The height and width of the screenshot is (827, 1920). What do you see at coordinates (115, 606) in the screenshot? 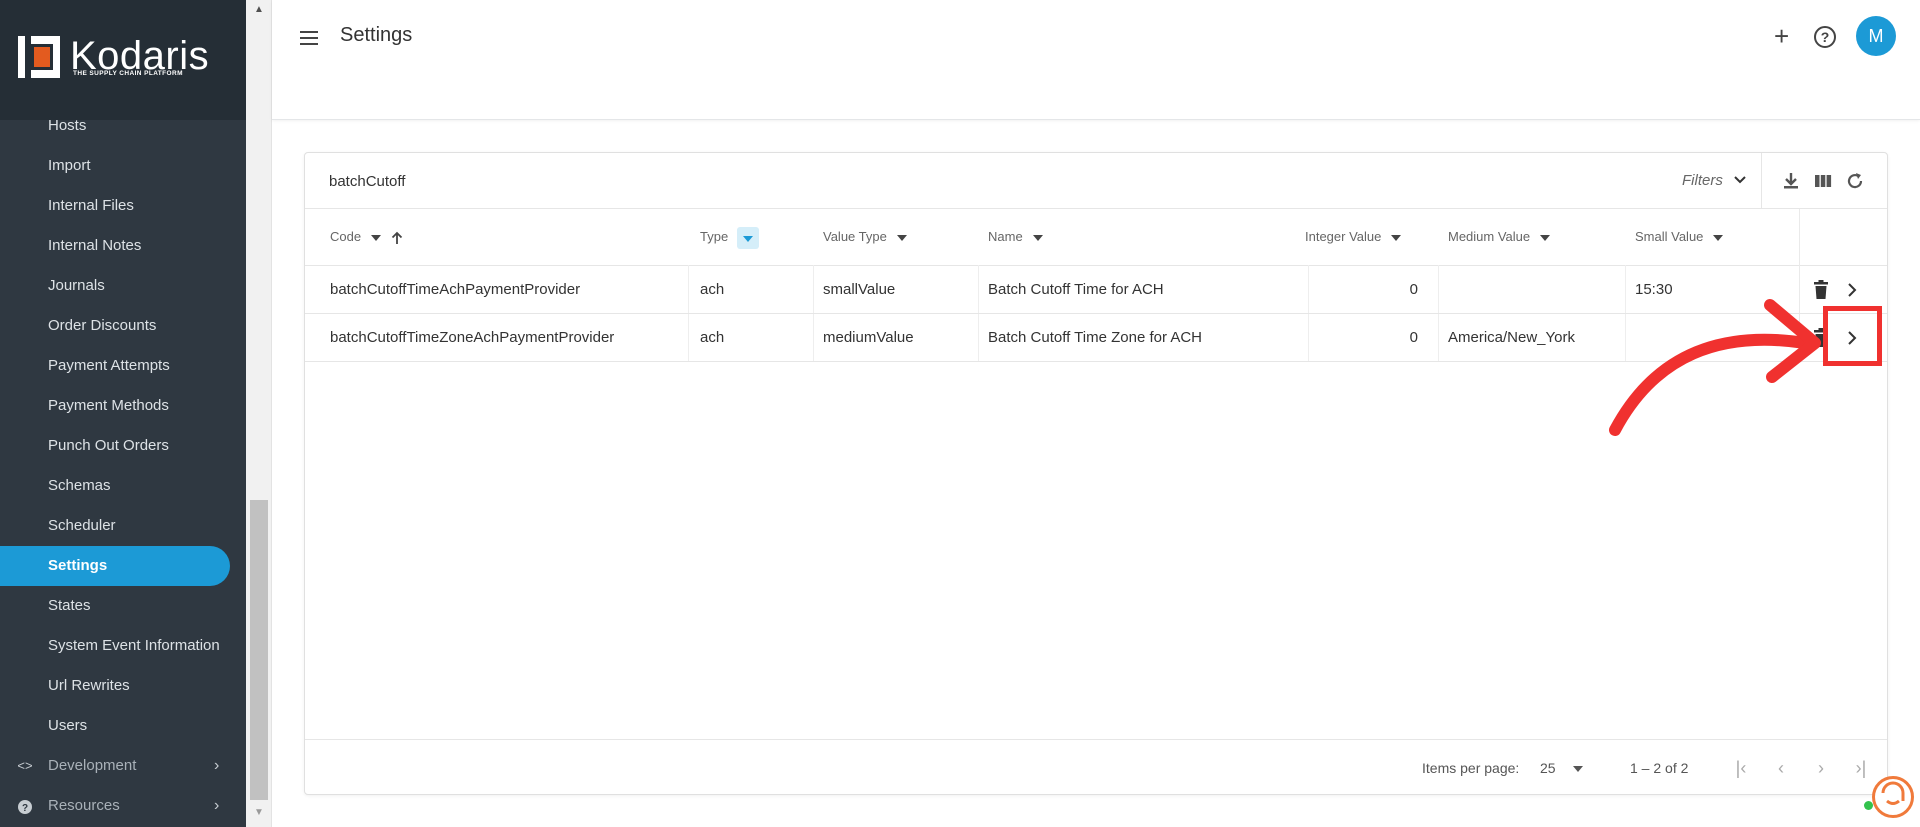
I see `sidebar-item-states: States` at bounding box center [115, 606].